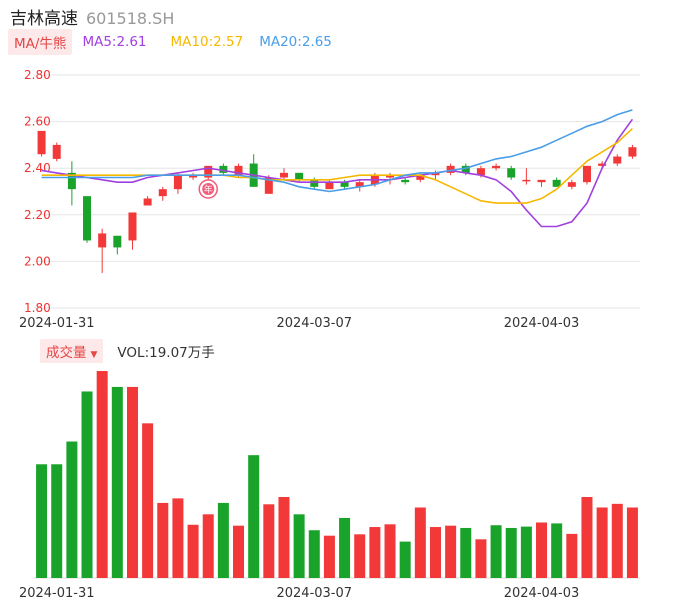 The width and height of the screenshot is (686, 606). What do you see at coordinates (337, 166) in the screenshot?
I see `ma10-line` at bounding box center [337, 166].